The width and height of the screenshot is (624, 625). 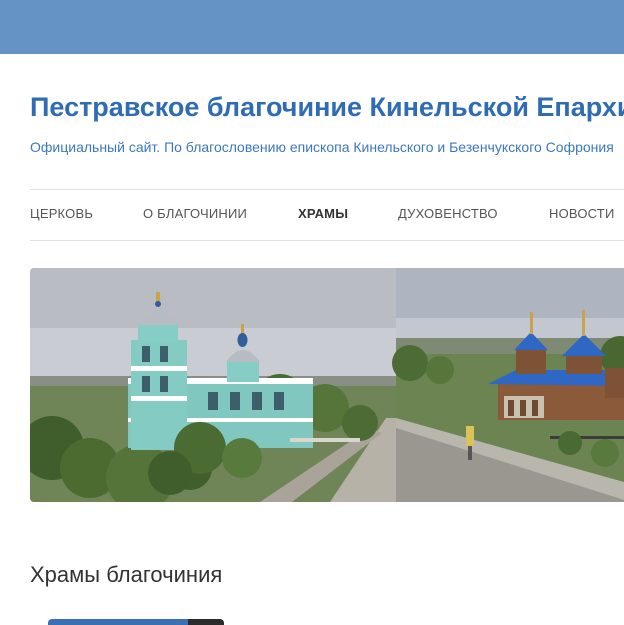 What do you see at coordinates (61, 213) in the screenshot?
I see `nav-item-church: ЦЕРКОВЬ` at bounding box center [61, 213].